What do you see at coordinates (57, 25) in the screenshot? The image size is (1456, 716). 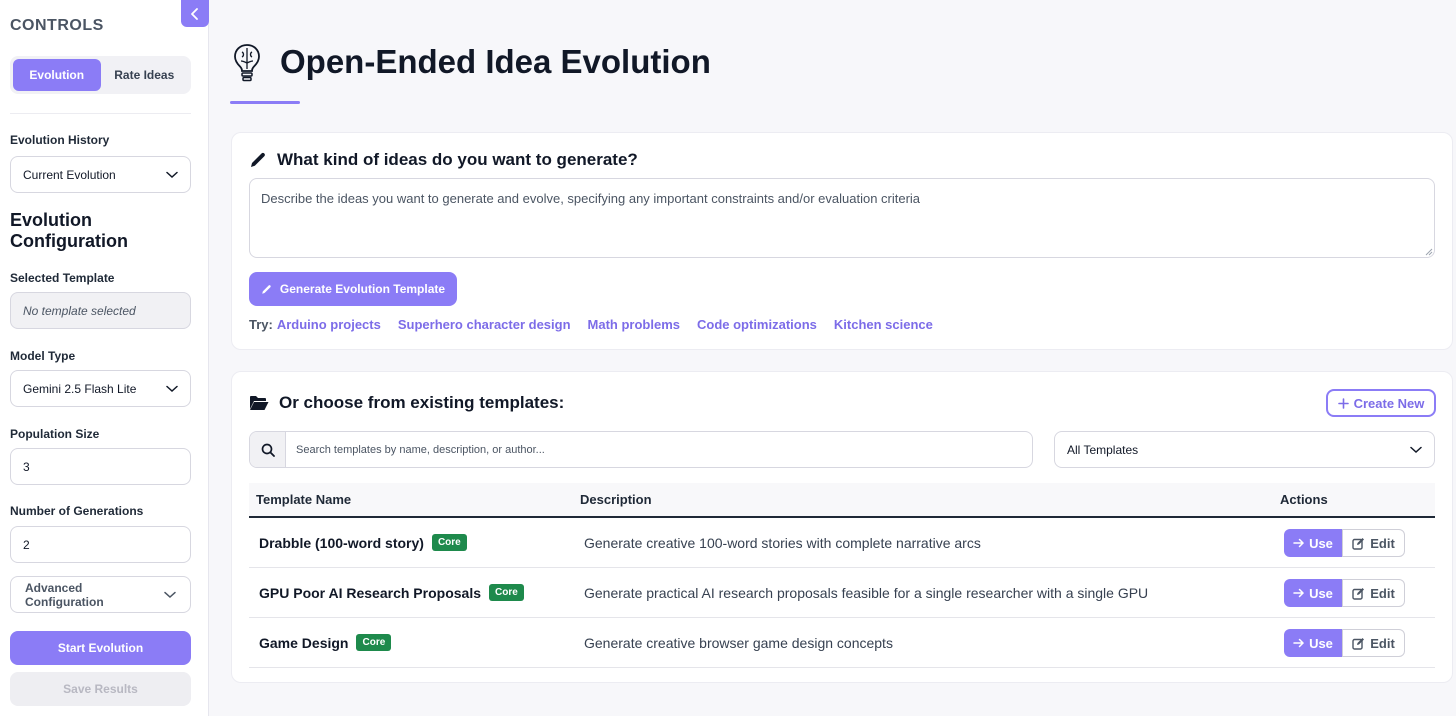 I see `controls-title: CONTROLS` at bounding box center [57, 25].